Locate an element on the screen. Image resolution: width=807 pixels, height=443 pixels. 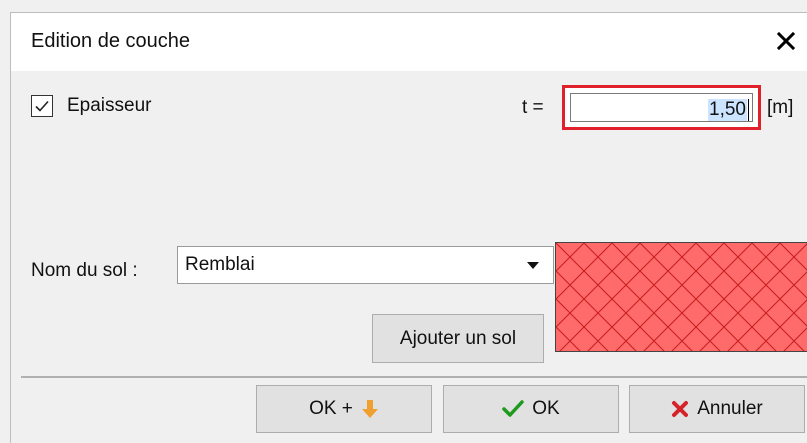
text-caret is located at coordinates (748, 110).